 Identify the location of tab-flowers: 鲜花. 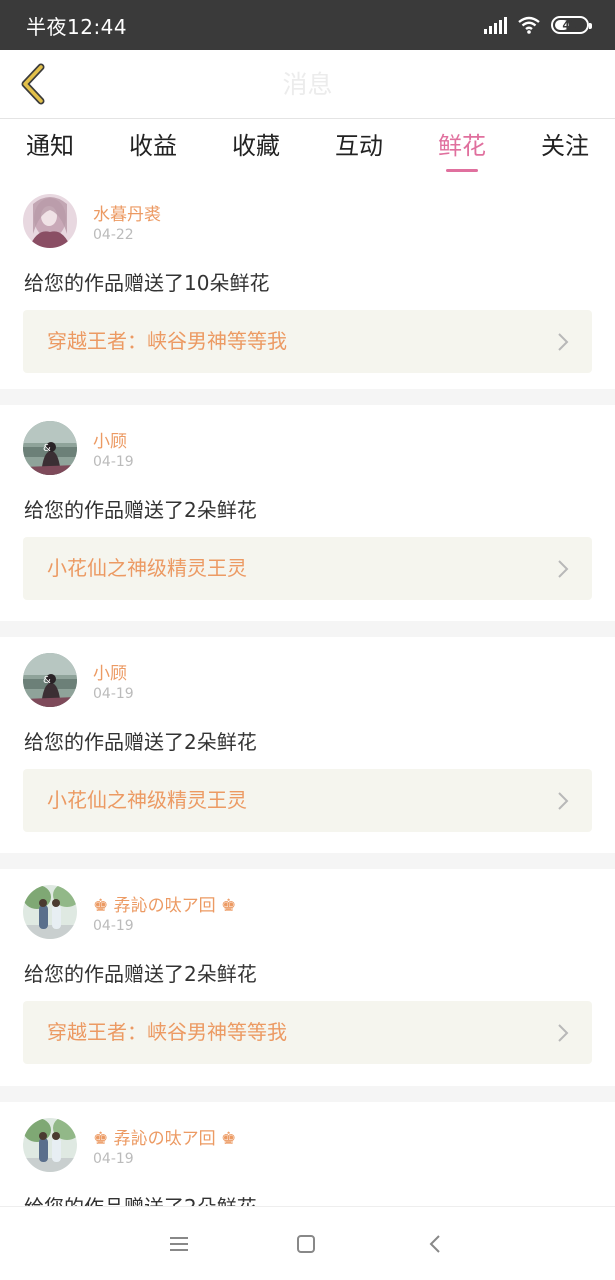
(462, 149).